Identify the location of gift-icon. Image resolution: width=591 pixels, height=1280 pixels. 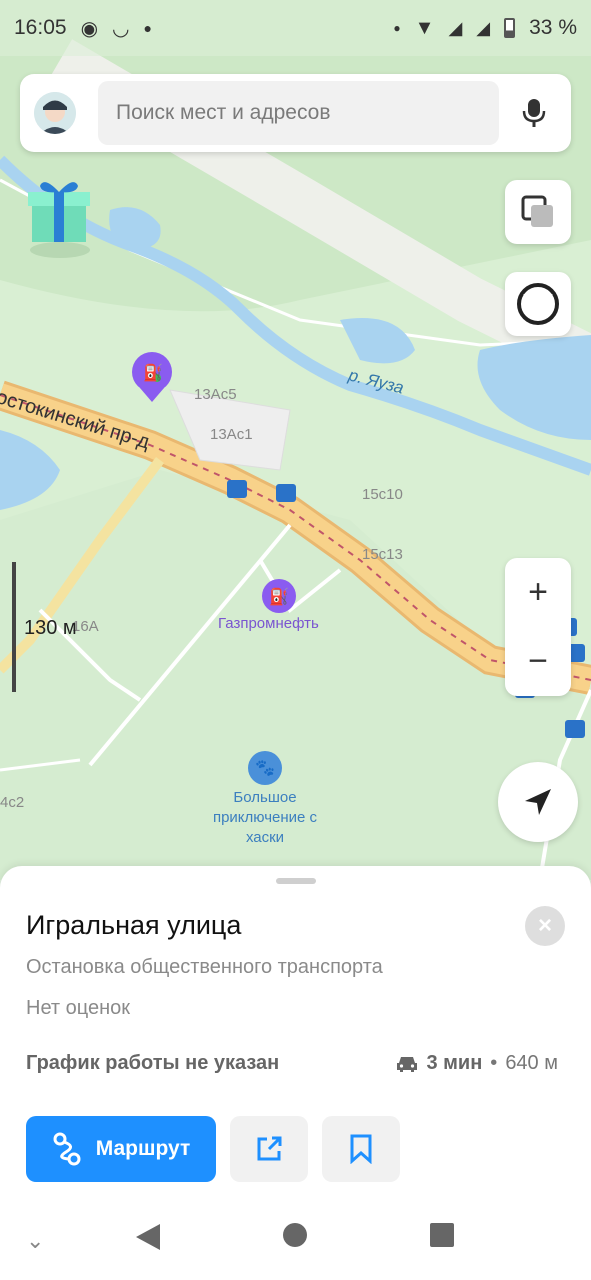
(59, 212).